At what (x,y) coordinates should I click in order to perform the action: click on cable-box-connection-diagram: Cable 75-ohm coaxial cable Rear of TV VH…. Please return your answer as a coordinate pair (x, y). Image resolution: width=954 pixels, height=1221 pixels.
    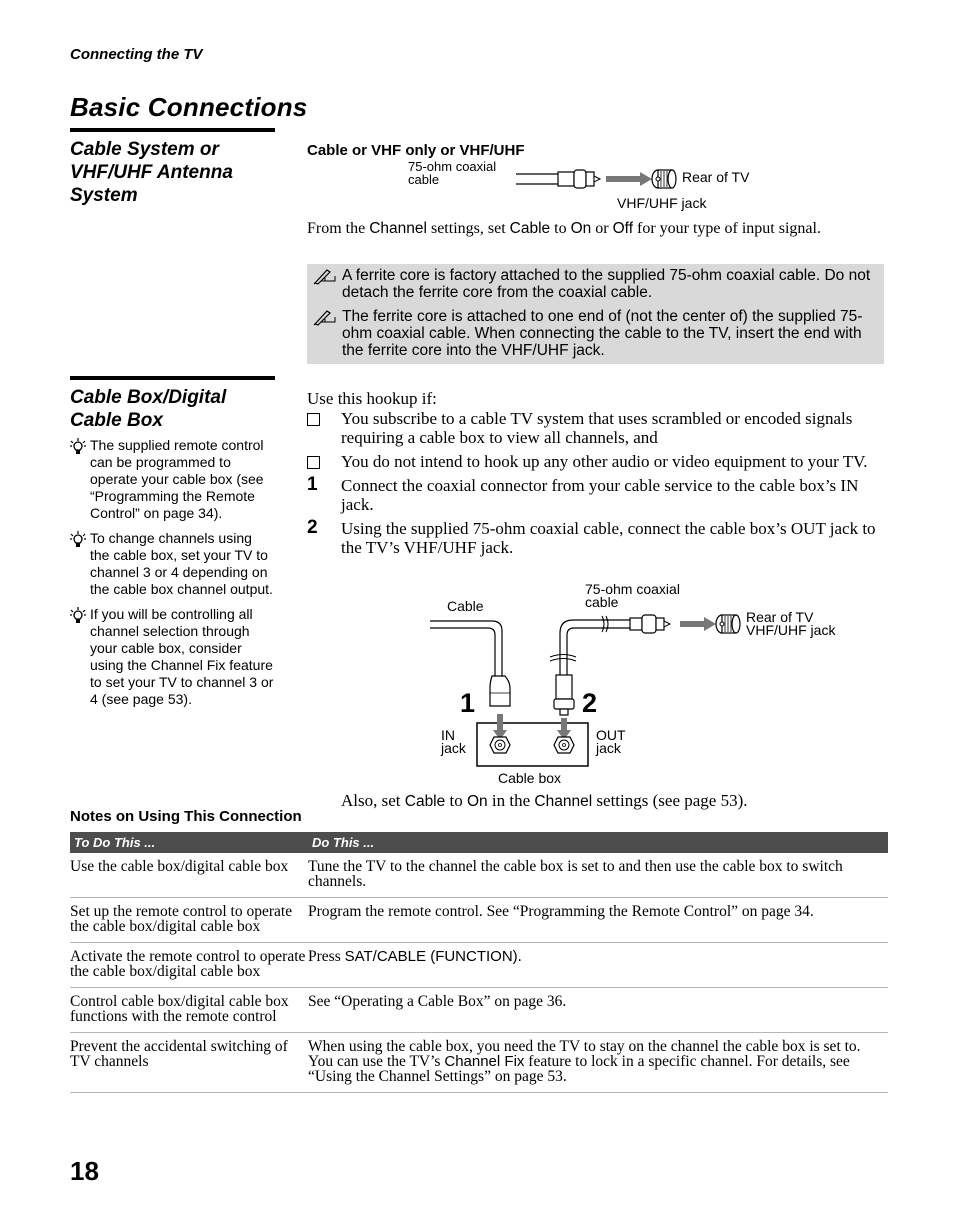
    Looking at the image, I should click on (650, 684).